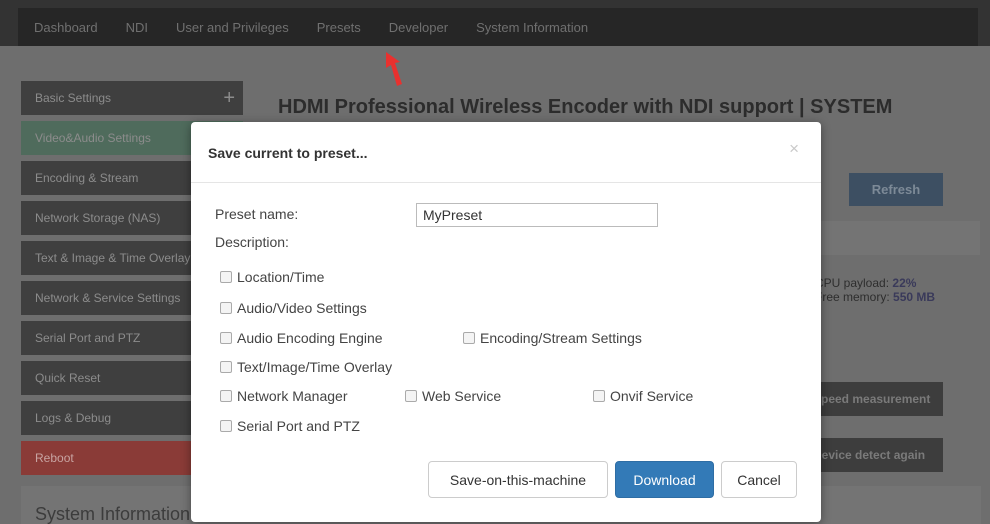  Describe the element at coordinates (394, 69) in the screenshot. I see `annotation-arrow-icon` at that location.